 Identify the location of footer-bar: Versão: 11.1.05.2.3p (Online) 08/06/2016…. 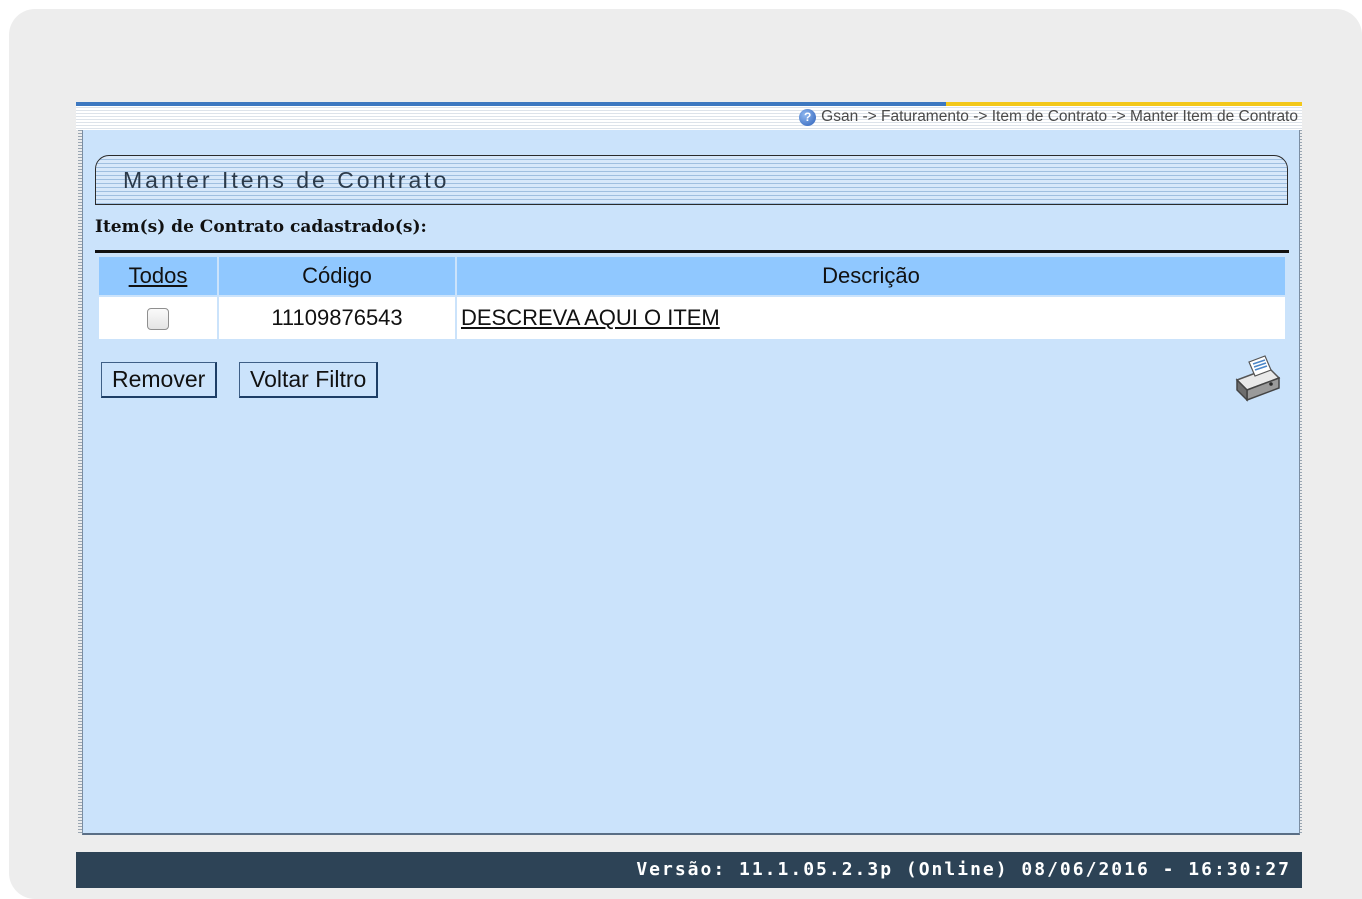
(689, 870).